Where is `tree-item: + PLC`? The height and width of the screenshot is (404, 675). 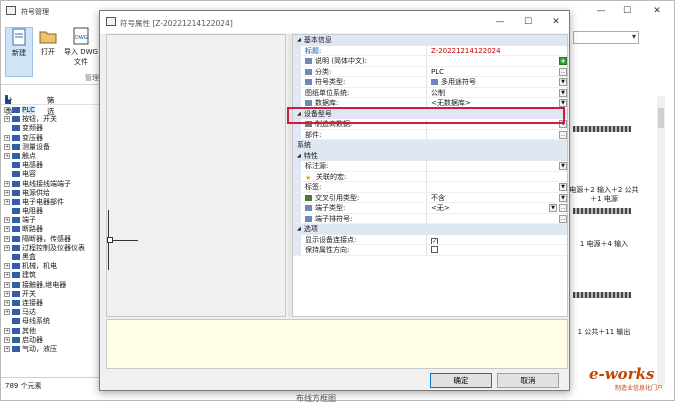 tree-item: + PLC is located at coordinates (52, 110).